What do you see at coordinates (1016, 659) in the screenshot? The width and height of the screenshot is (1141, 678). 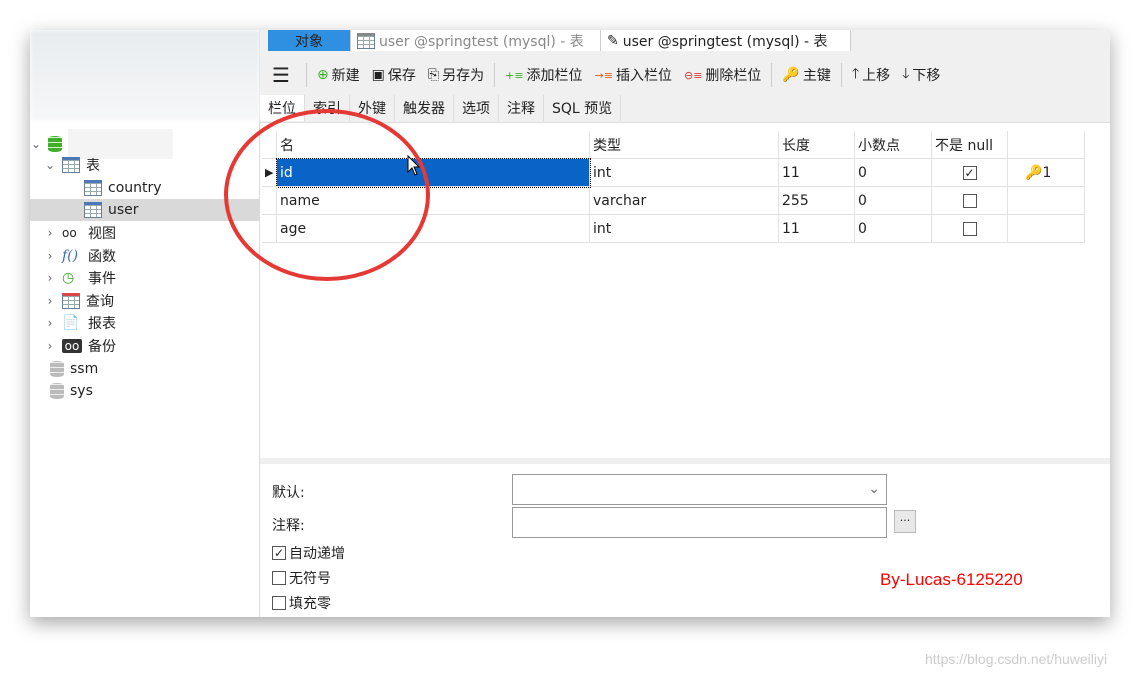 I see `url-watermark: https://blog.csdn.net/huweiliyi` at bounding box center [1016, 659].